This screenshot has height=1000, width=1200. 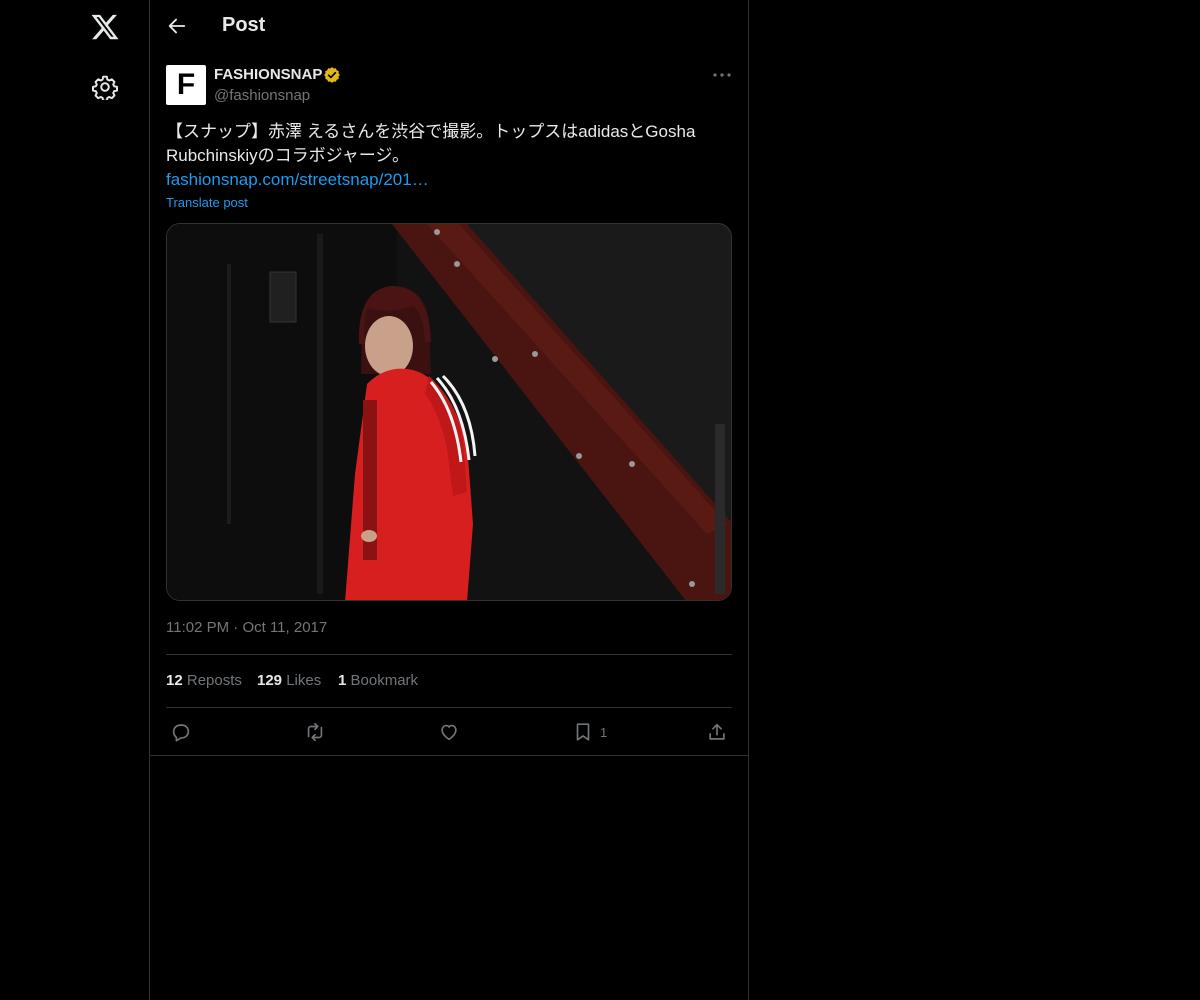 I want to click on reposts-label: Reposts, so click(x=214, y=680).